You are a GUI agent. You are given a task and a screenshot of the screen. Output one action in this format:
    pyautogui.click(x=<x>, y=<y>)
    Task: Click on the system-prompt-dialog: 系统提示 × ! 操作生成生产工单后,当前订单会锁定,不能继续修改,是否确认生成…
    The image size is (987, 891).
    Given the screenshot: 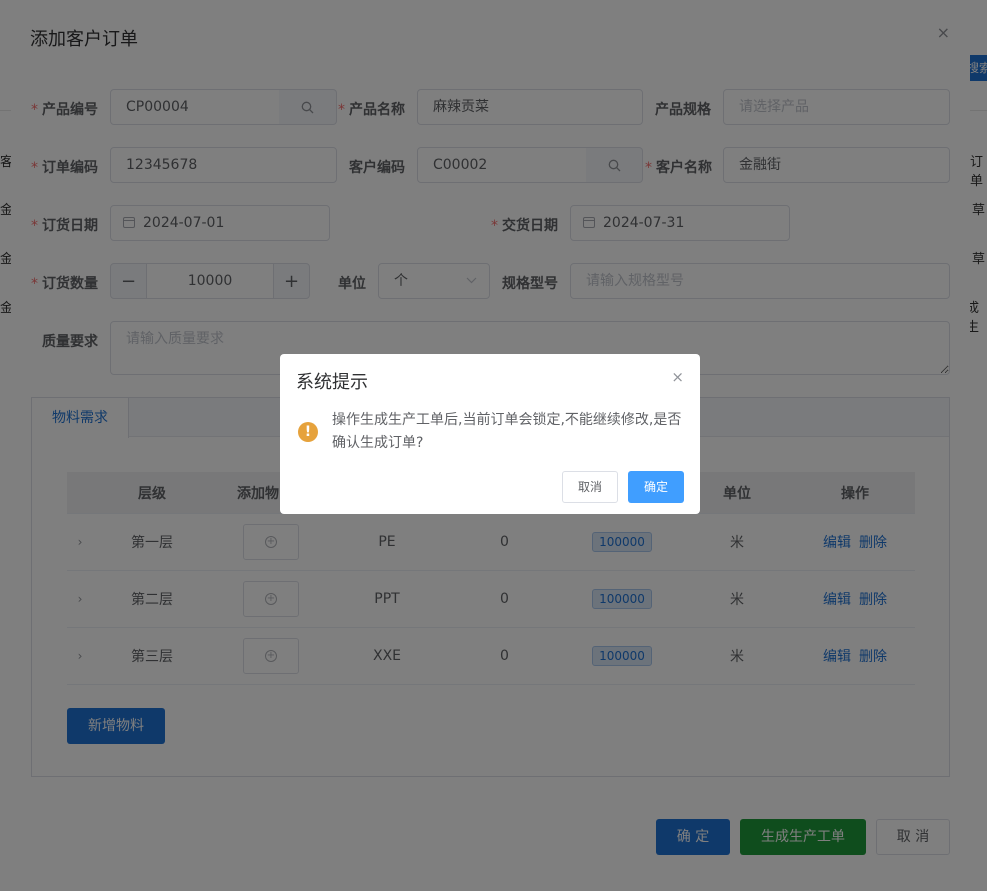 What is the action you would take?
    pyautogui.click(x=490, y=434)
    